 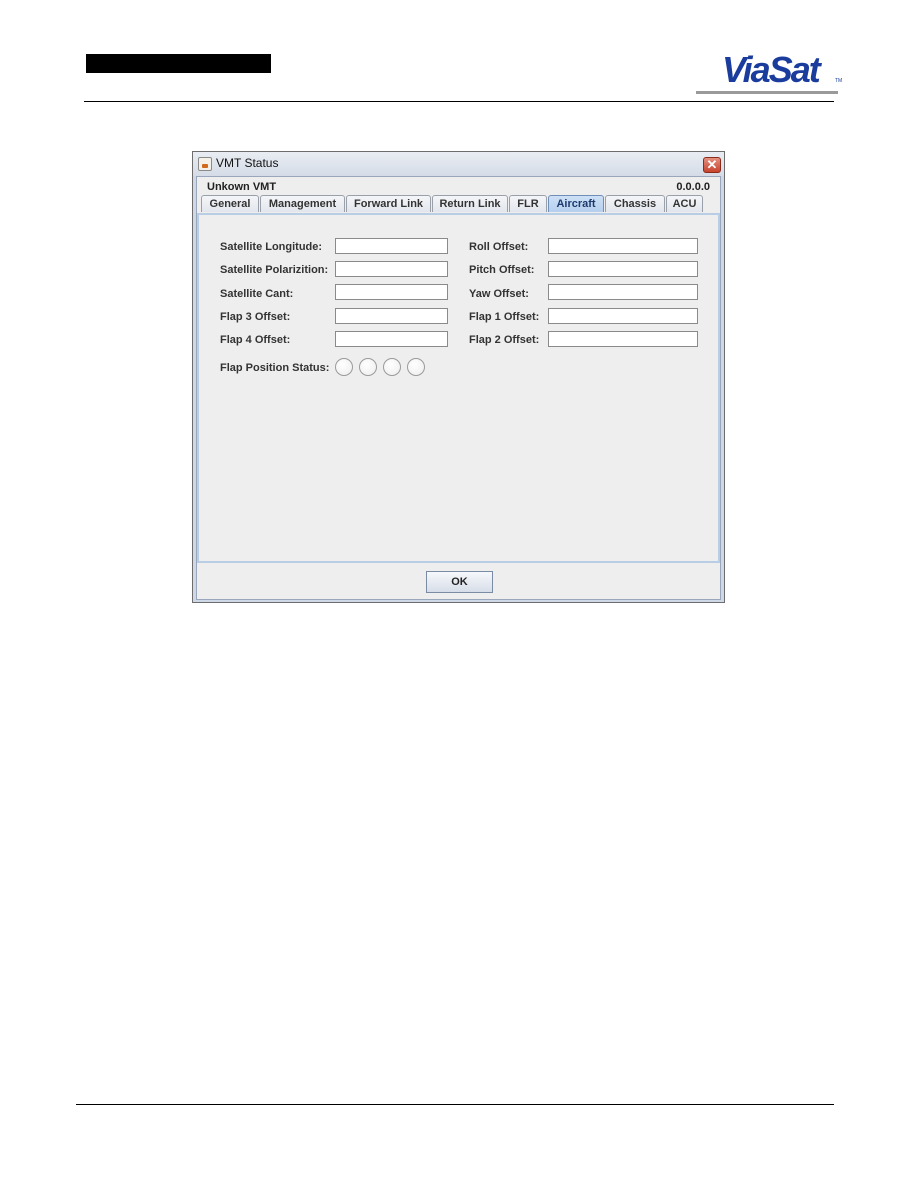 What do you see at coordinates (623, 269) in the screenshot?
I see `pitch-offset-field` at bounding box center [623, 269].